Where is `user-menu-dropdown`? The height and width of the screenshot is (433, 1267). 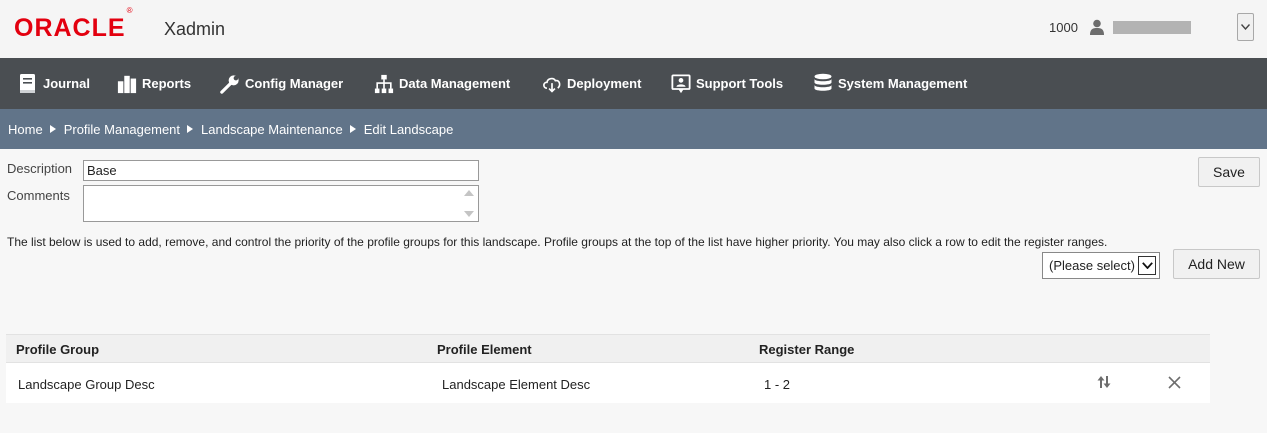
user-menu-dropdown is located at coordinates (1245, 27).